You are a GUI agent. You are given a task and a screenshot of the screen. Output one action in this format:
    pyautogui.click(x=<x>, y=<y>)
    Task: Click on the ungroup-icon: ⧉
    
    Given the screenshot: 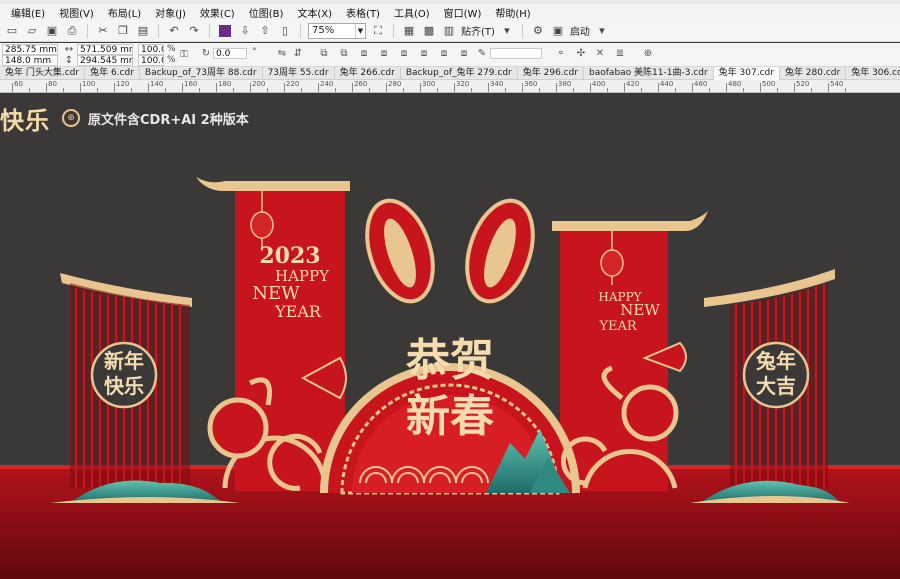 What is the action you would take?
    pyautogui.click(x=344, y=54)
    